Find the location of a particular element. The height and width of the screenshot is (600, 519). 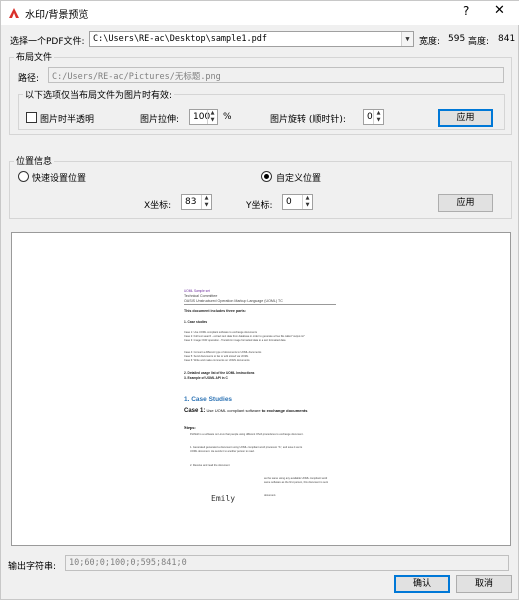

quick-position-radio is located at coordinates (23, 176).